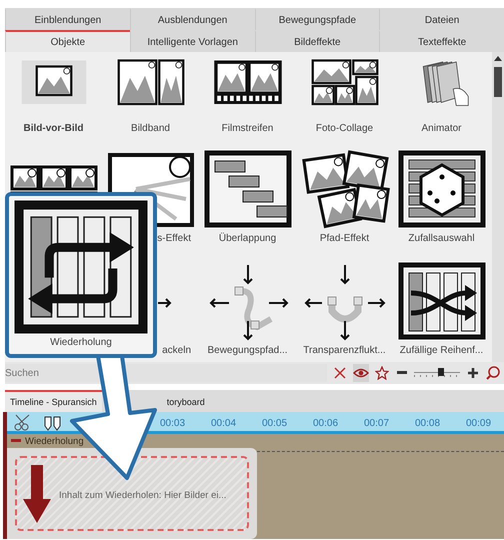 The width and height of the screenshot is (504, 540). What do you see at coordinates (478, 424) in the screenshot?
I see `time-label: 00:09` at bounding box center [478, 424].